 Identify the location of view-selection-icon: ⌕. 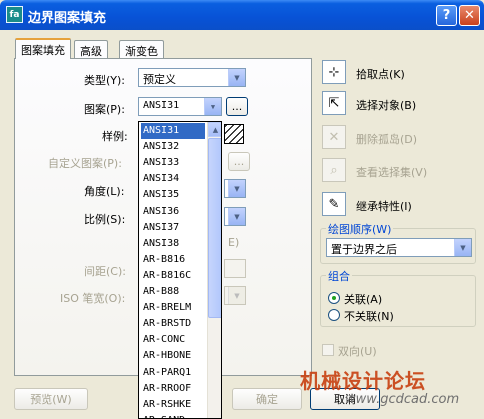
(334, 170).